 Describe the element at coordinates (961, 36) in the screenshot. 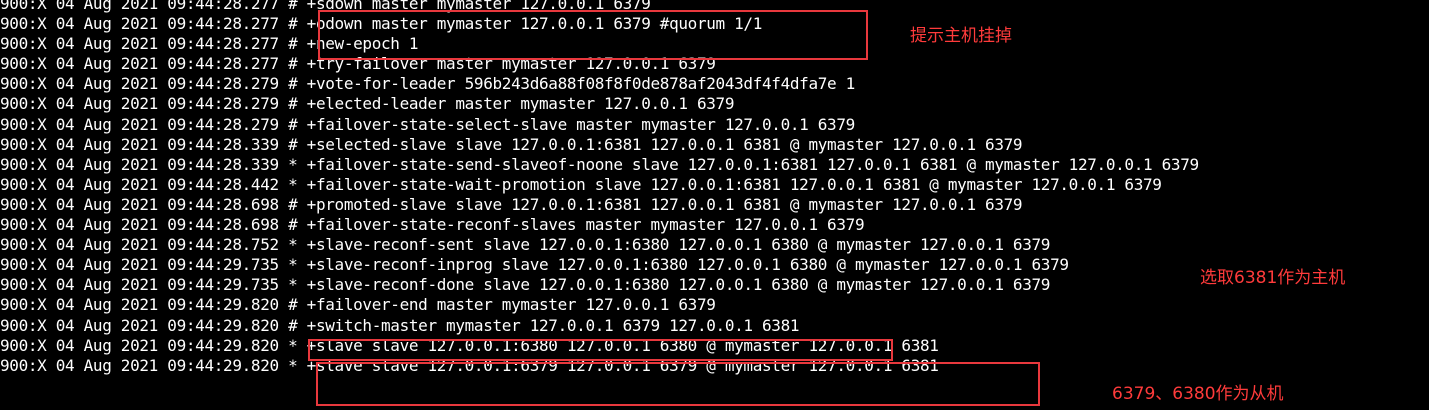

I see `annotation-master-down: 提示主机挂掉` at that location.